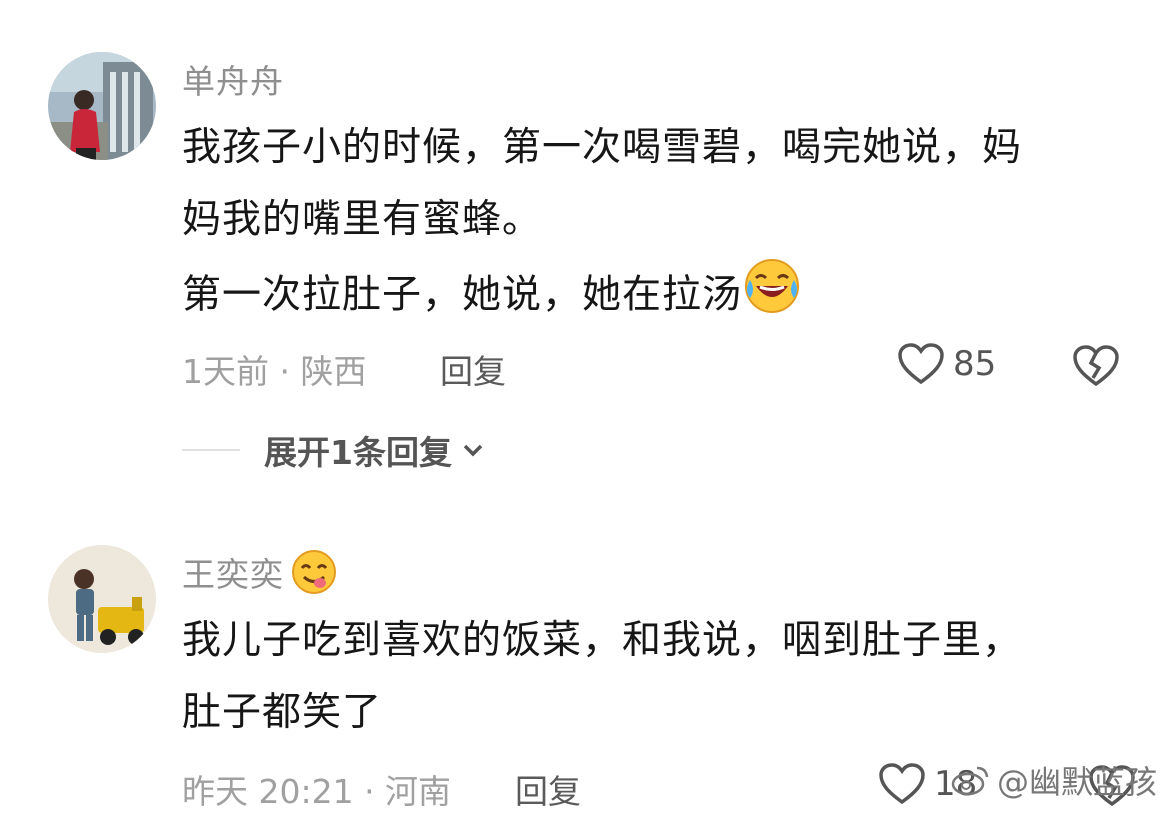 The image size is (1169, 815). What do you see at coordinates (970, 781) in the screenshot?
I see `weibo-logo-icon` at bounding box center [970, 781].